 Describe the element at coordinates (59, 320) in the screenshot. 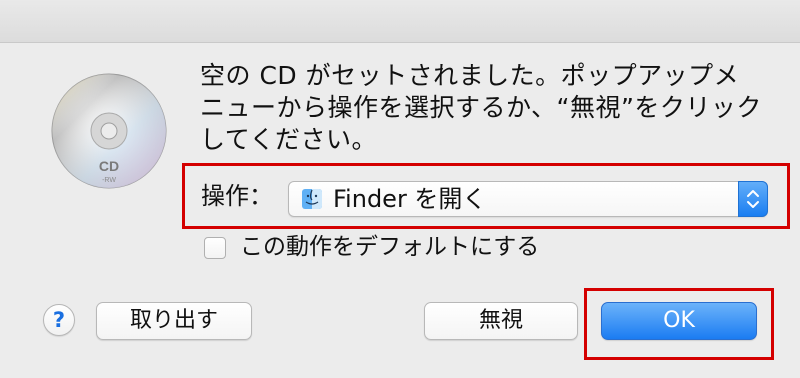

I see `help-button: ?` at that location.